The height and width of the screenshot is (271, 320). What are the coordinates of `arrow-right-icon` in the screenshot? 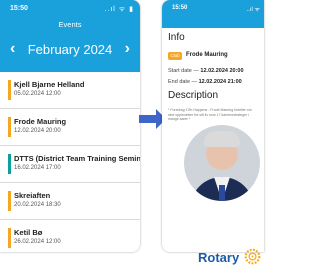 It's located at (148, 119).